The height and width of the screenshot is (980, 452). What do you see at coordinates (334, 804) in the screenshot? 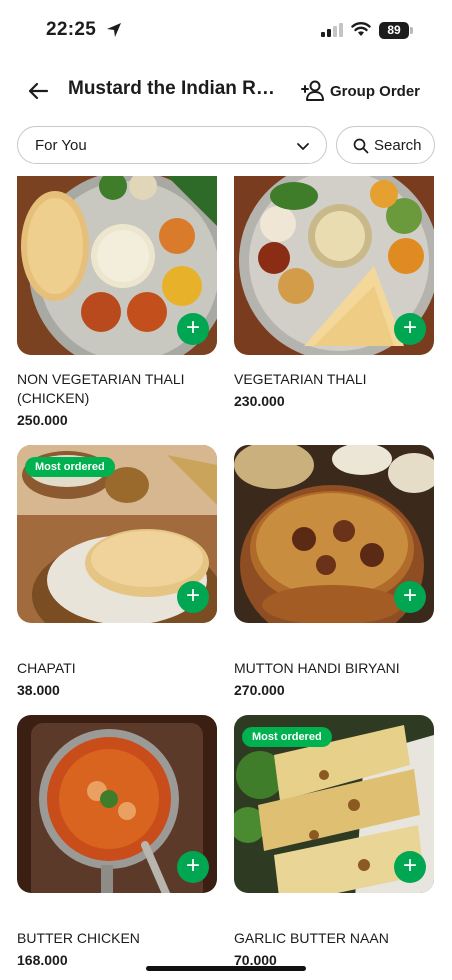
I see `food-image-garlic-naan: Most ordered +` at bounding box center [334, 804].